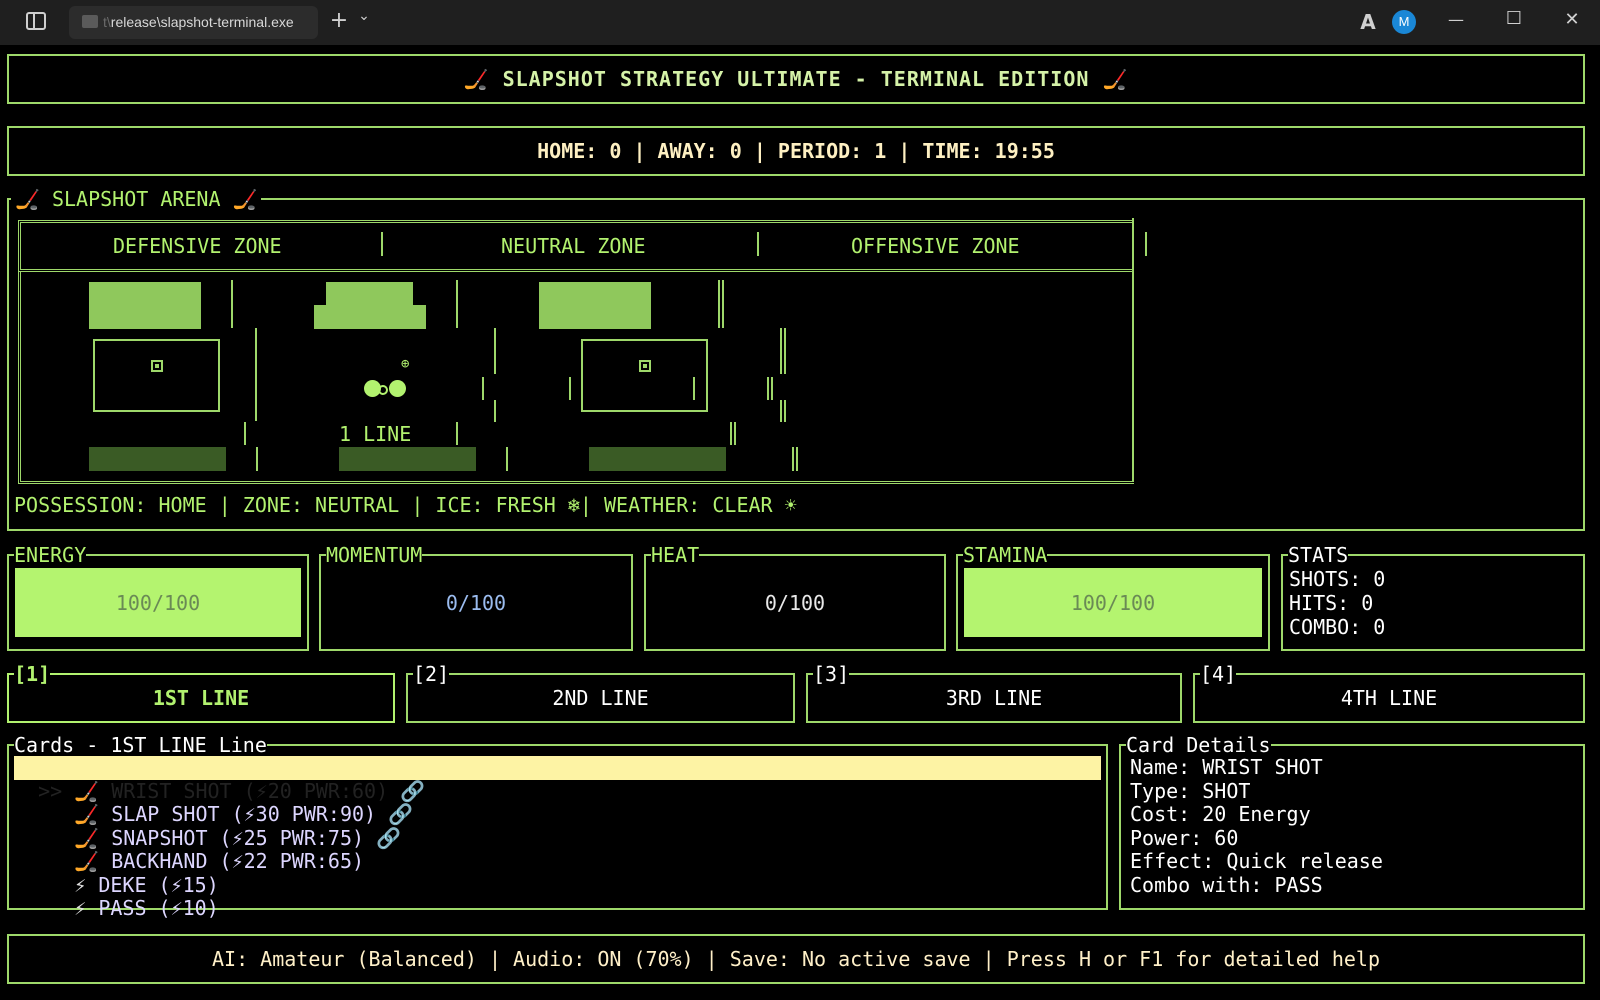 Image resolution: width=1600 pixels, height=1000 pixels. I want to click on cards-label: Cards - 1ST LINE Line, so click(140, 745).